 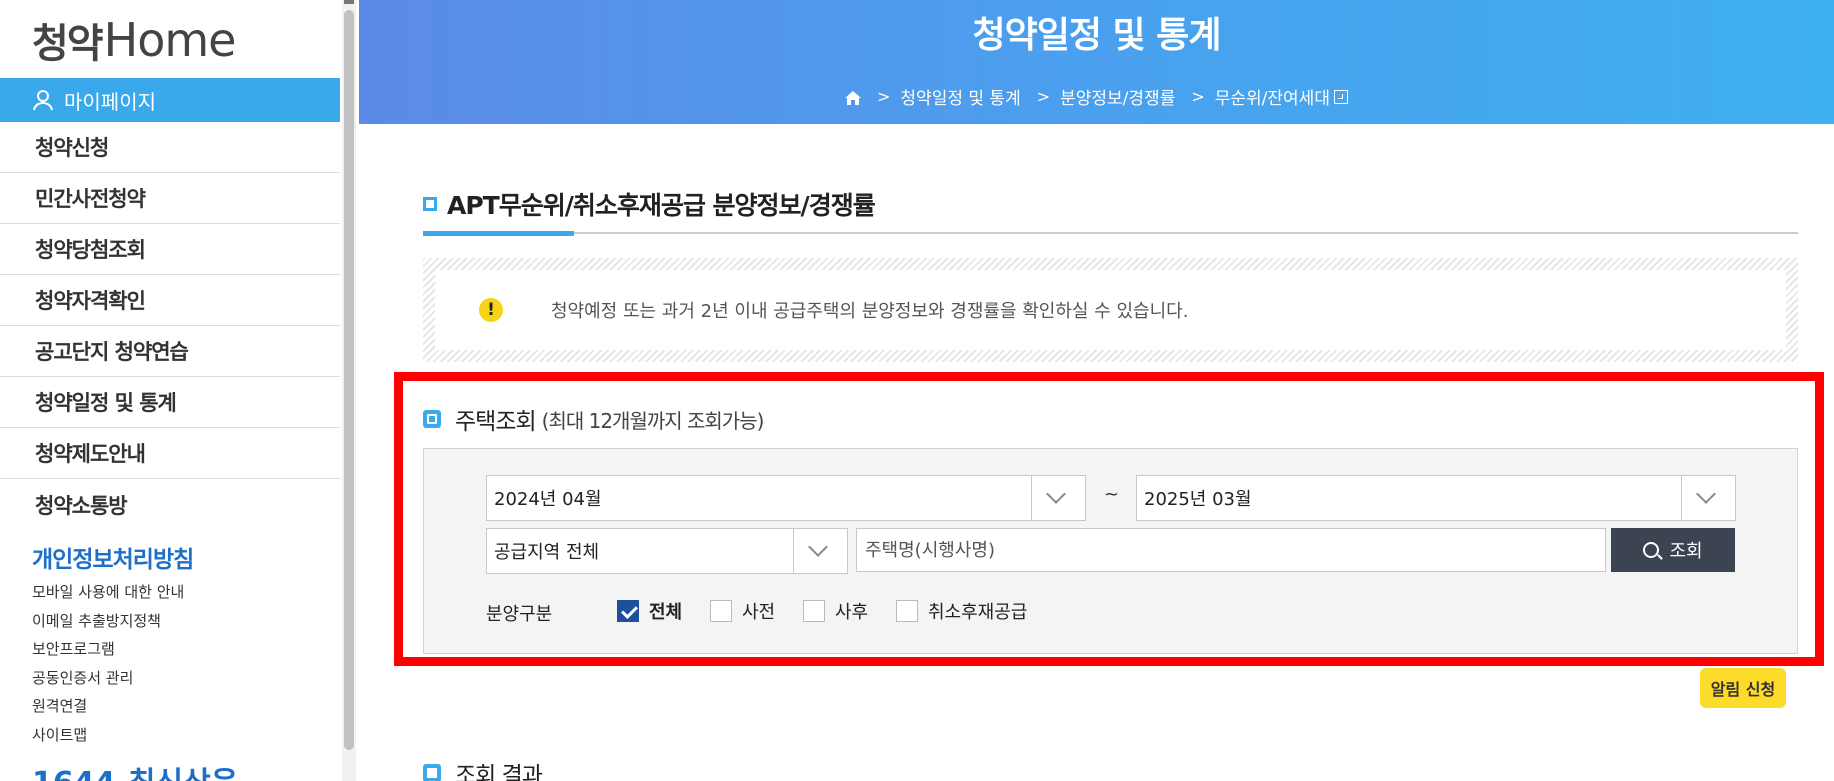 What do you see at coordinates (110, 101) in the screenshot?
I see `mypage-label: 마이페이지` at bounding box center [110, 101].